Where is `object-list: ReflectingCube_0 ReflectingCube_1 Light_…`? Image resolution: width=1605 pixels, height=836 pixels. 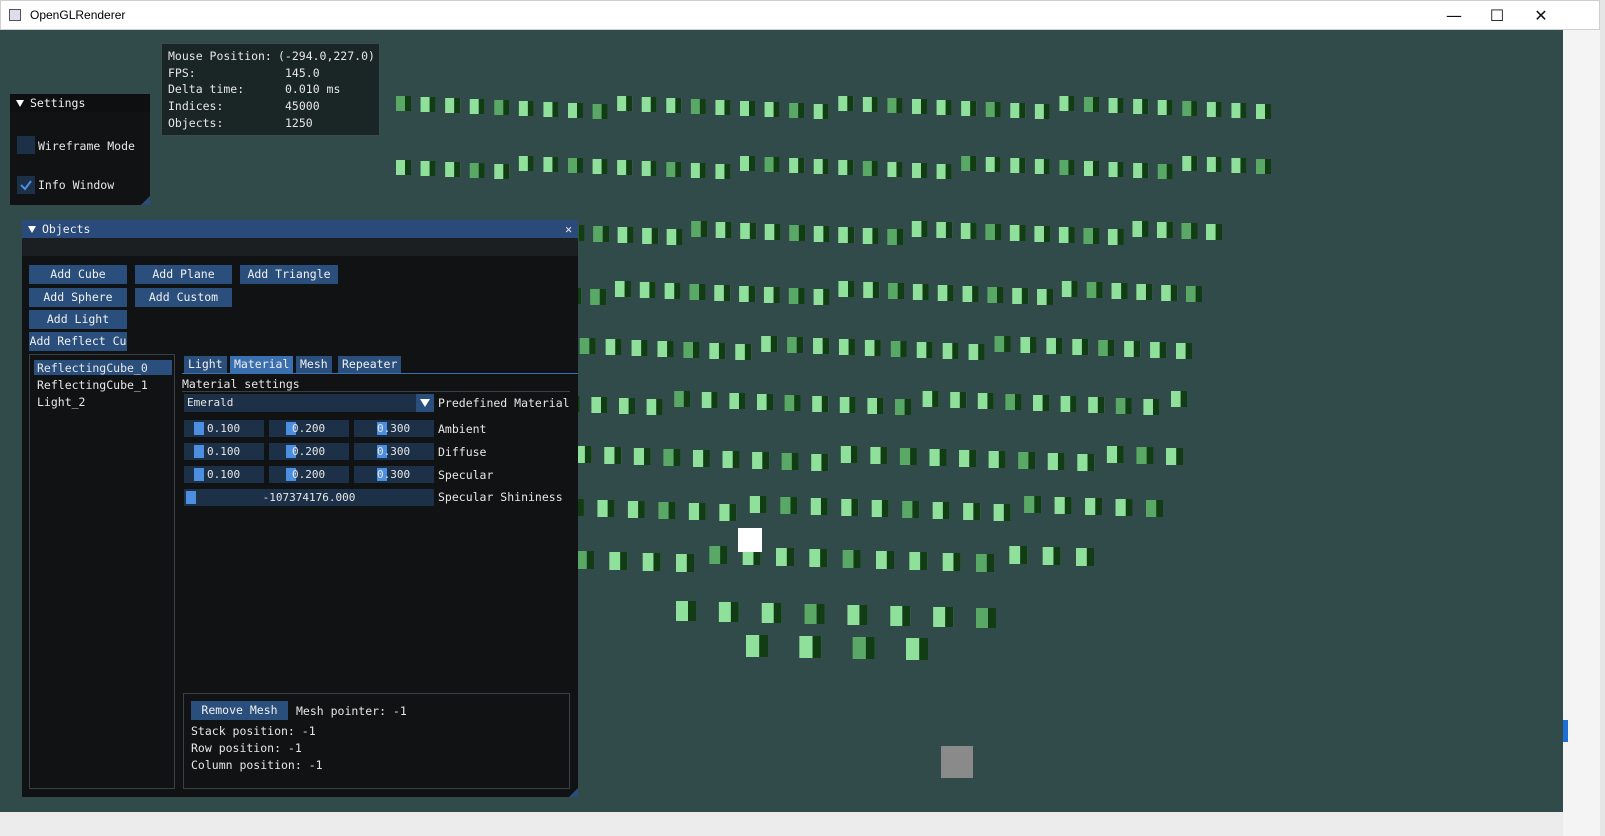
object-list: ReflectingCube_0 ReflectingCube_1 Light_… is located at coordinates (102, 571).